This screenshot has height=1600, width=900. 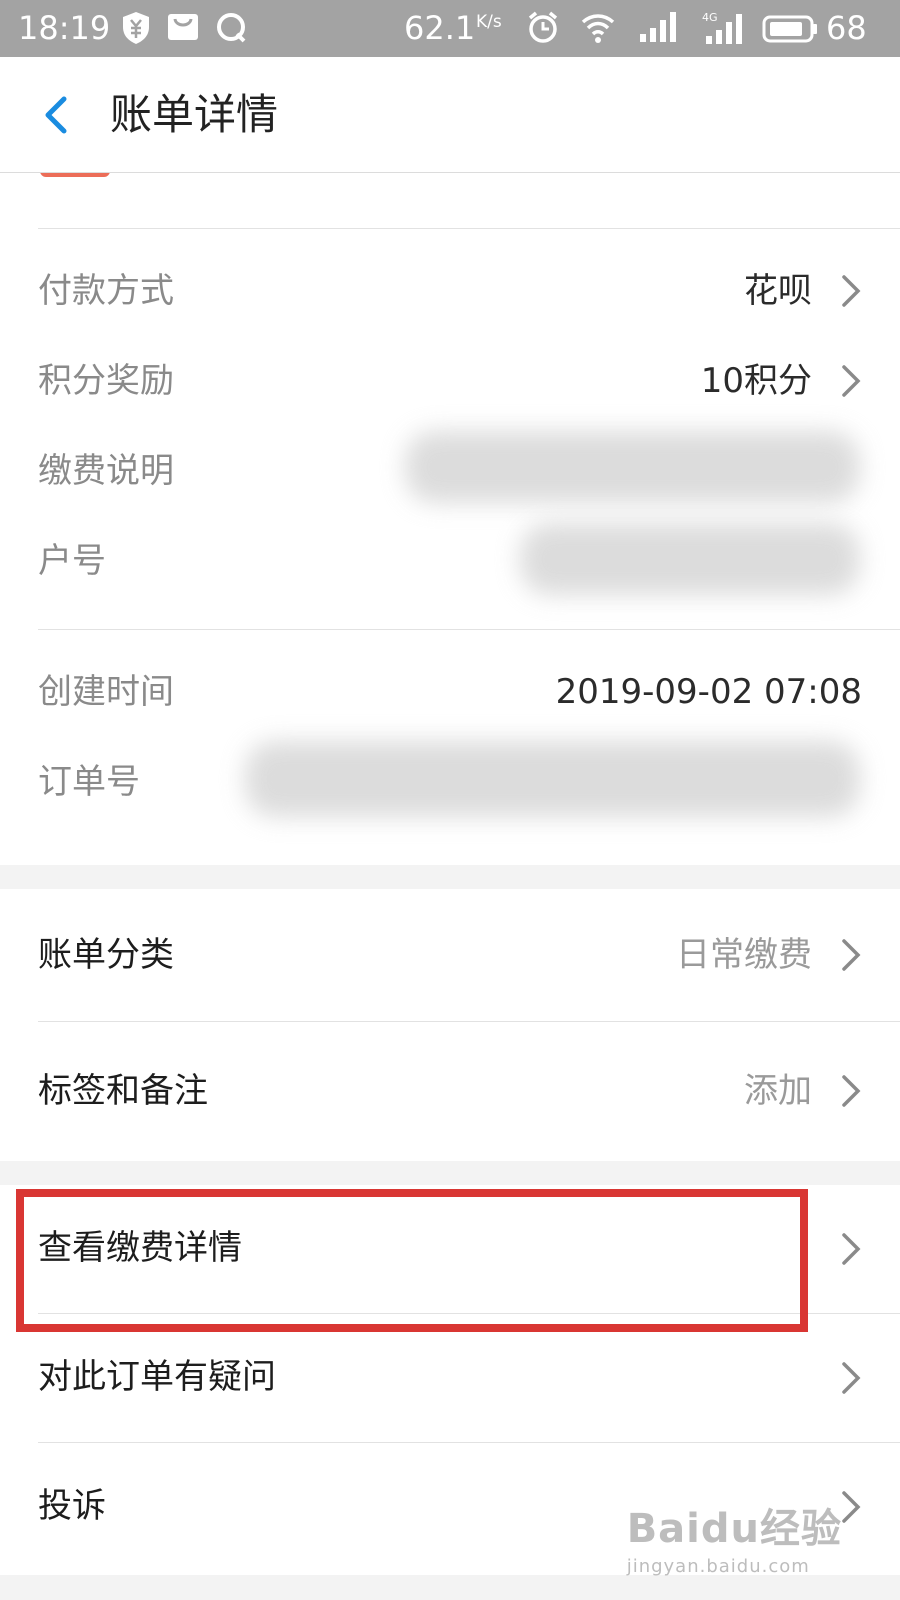 What do you see at coordinates (450, 381) in the screenshot?
I see `points-reward-row: 积分奖励 10积分` at bounding box center [450, 381].